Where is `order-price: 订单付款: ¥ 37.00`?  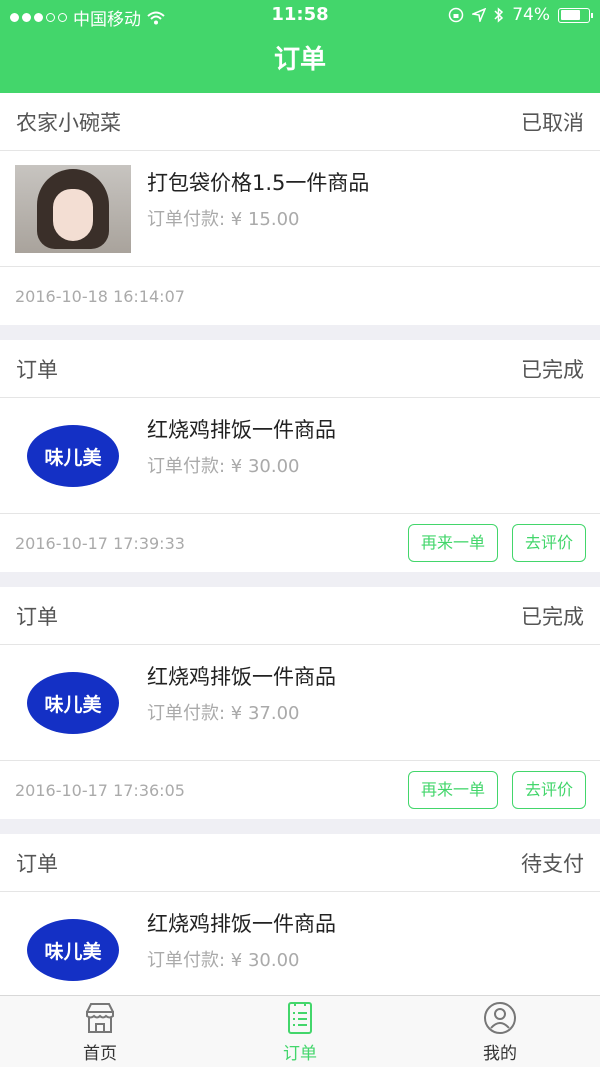 order-price: 订单付款: ¥ 37.00 is located at coordinates (223, 713).